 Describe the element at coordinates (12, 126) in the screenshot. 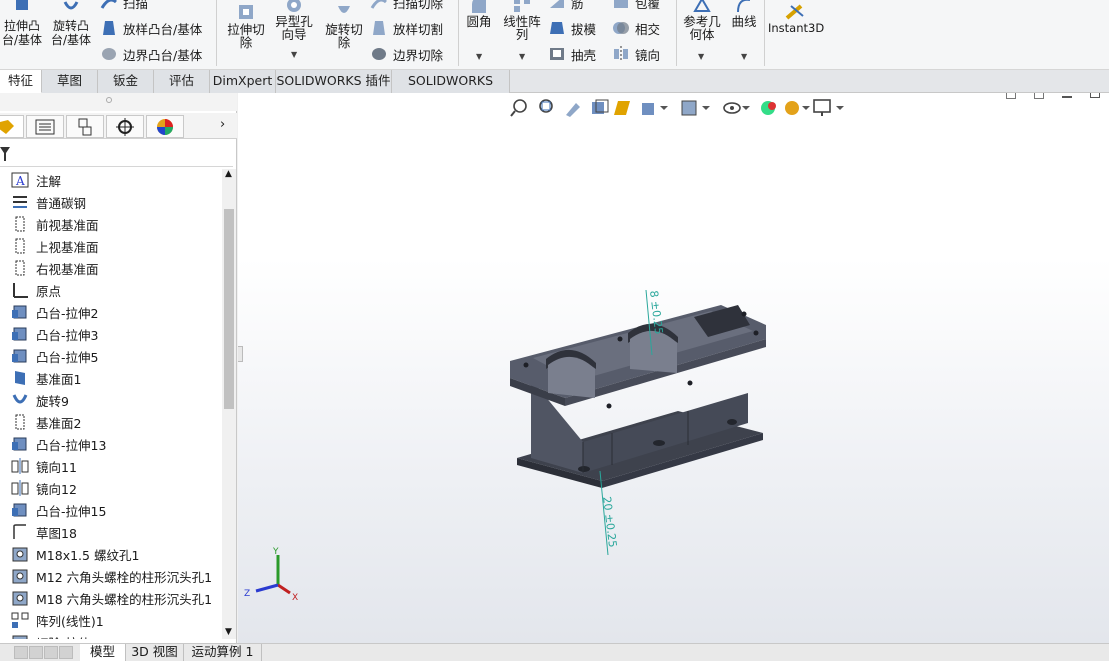

I see `feature-manager-tab` at that location.